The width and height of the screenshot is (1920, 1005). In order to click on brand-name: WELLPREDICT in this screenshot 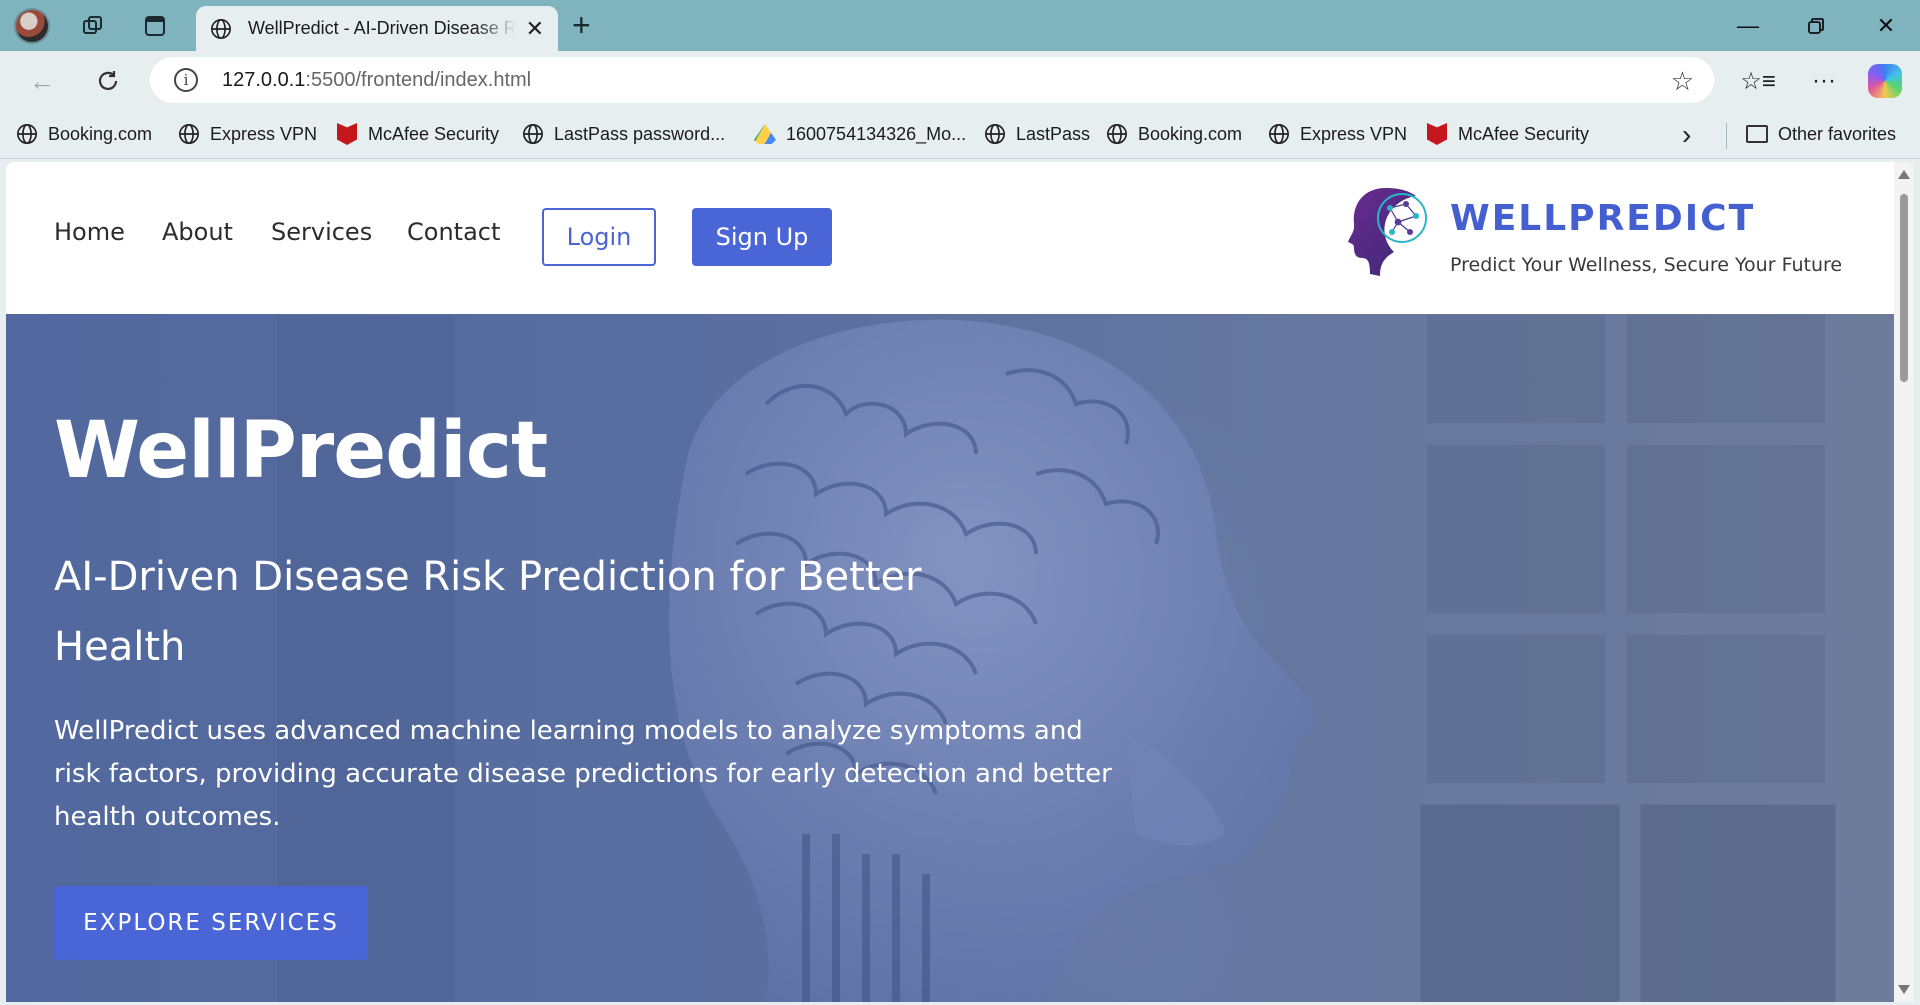, I will do `click(1602, 218)`.